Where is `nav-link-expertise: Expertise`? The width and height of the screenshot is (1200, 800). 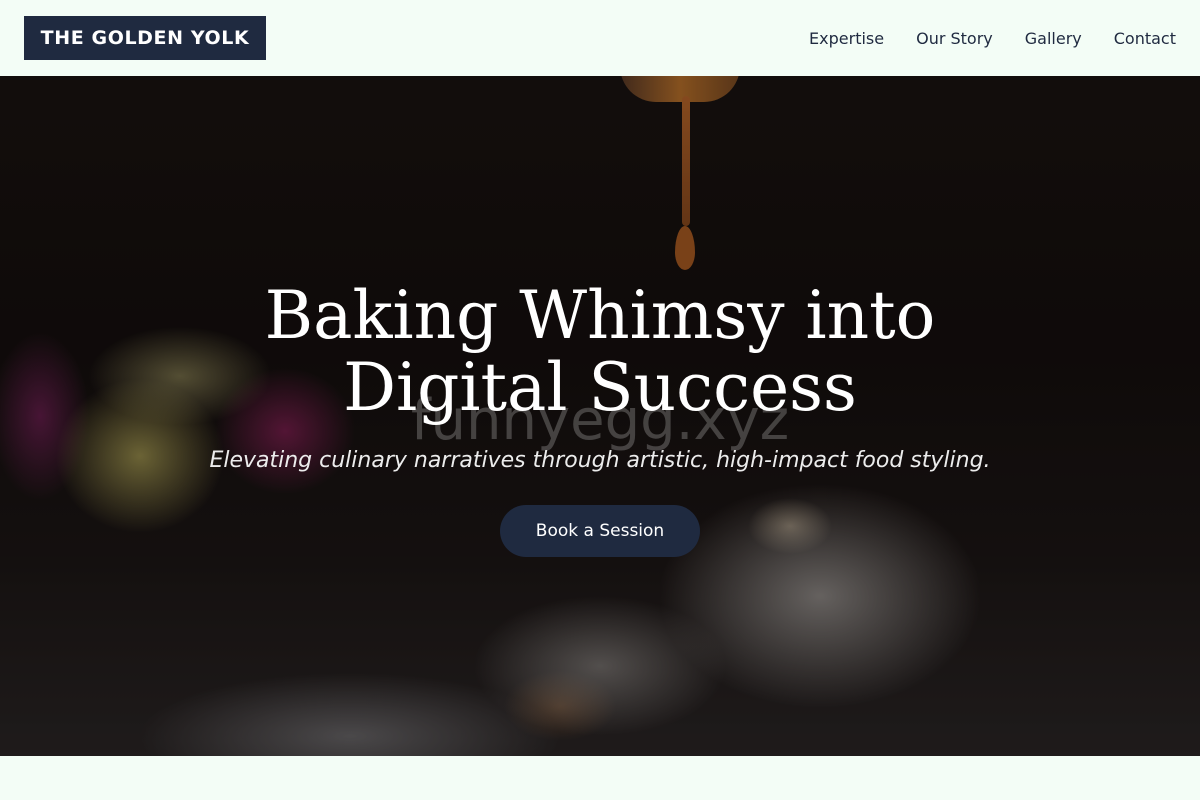
nav-link-expertise: Expertise is located at coordinates (846, 38).